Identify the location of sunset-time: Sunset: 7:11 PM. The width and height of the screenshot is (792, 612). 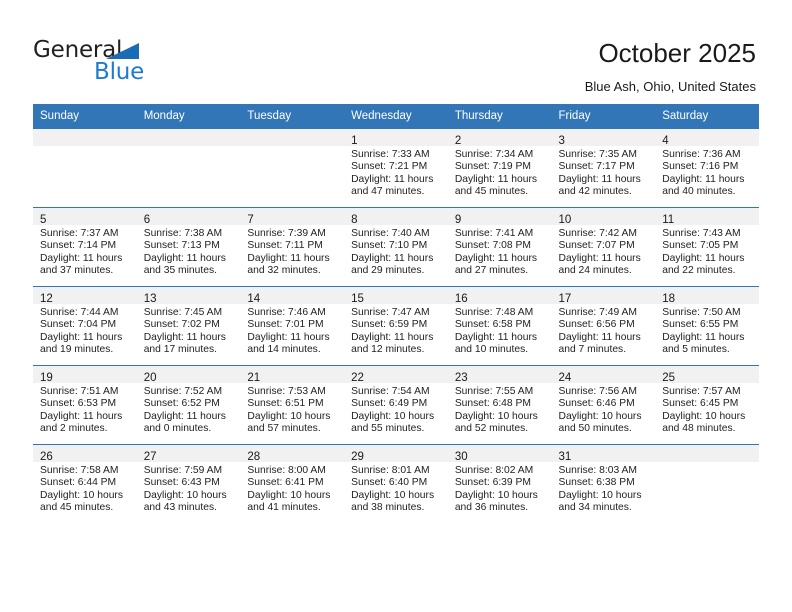
(285, 246).